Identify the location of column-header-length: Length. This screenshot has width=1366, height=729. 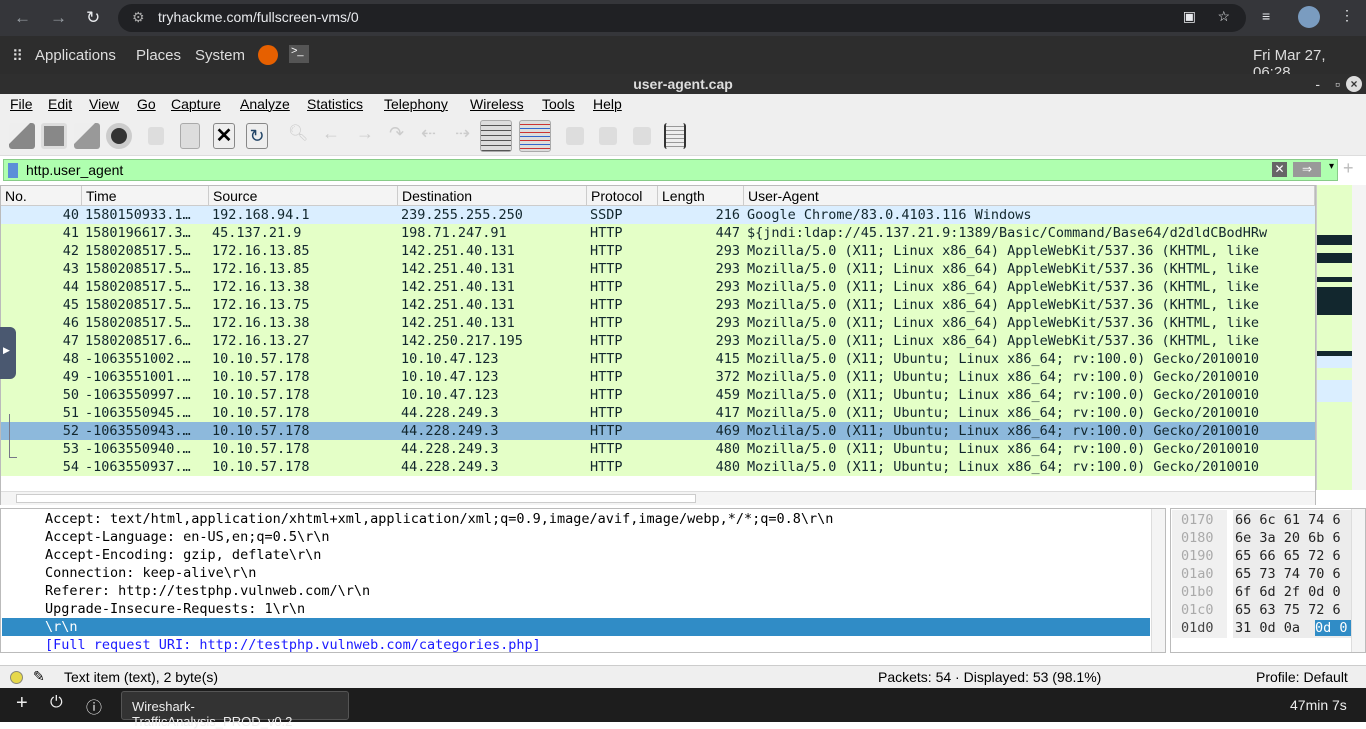
(701, 196).